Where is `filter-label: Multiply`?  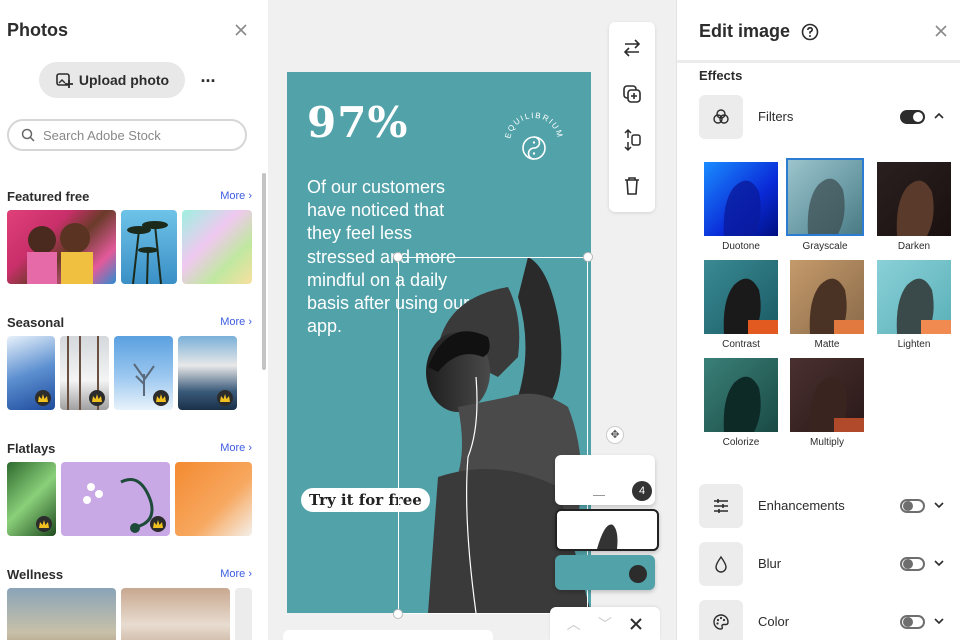 filter-label: Multiply is located at coordinates (827, 442).